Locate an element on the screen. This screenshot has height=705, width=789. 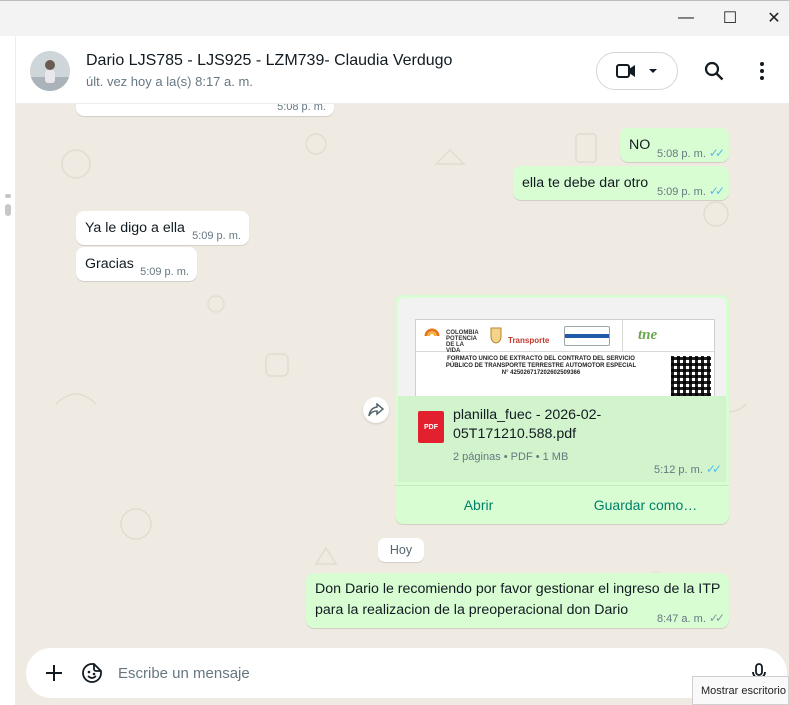
video-call-button is located at coordinates (637, 71).